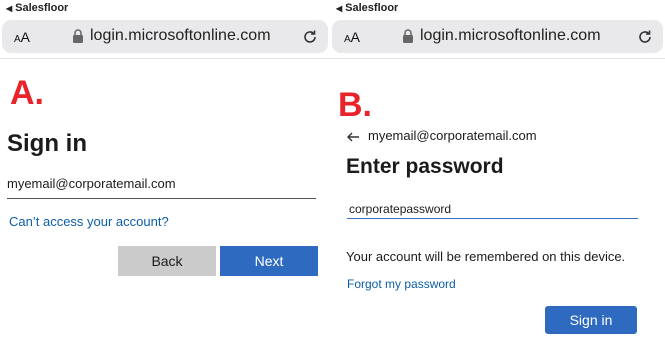 The image size is (665, 355). I want to click on panel-marker: A., so click(27, 93).